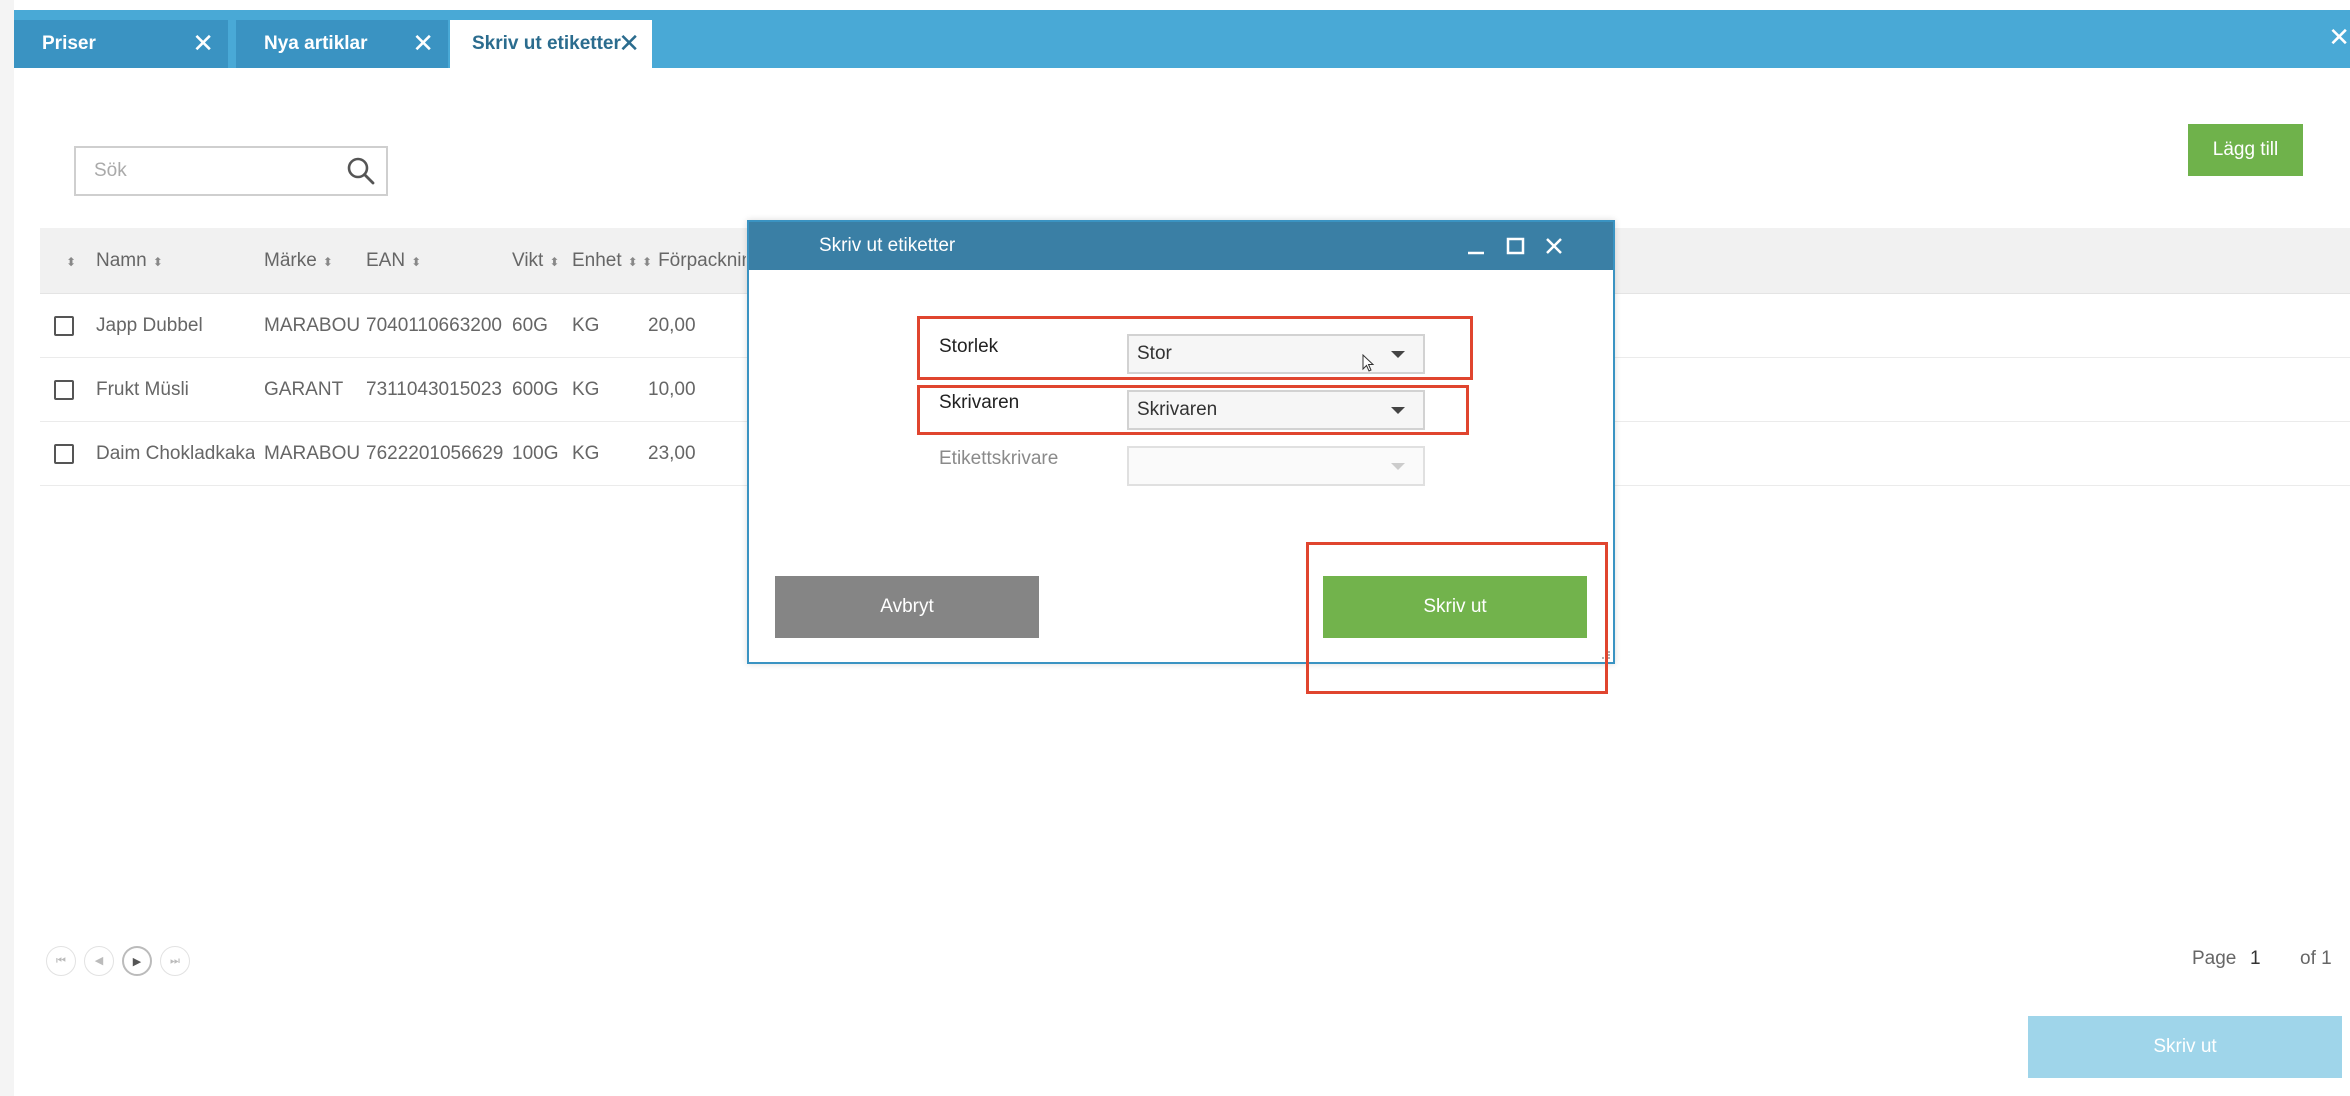  What do you see at coordinates (129, 261) in the screenshot?
I see `column-header-namn: Namn ⬍` at bounding box center [129, 261].